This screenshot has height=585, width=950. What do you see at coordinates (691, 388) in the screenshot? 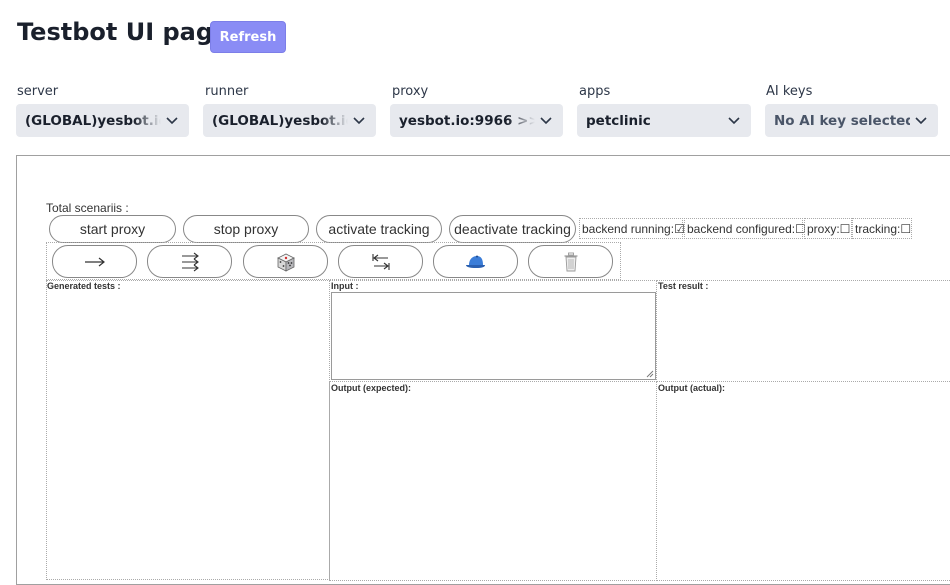
I see `output-actual-label: Output (actual):` at bounding box center [691, 388].